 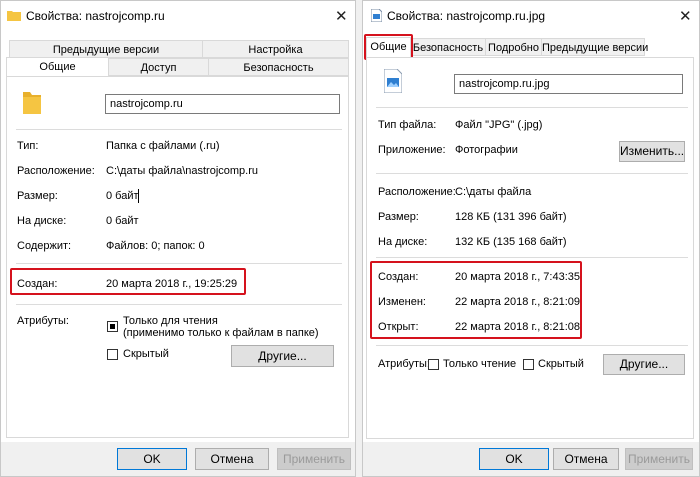 I want to click on name-field: nastrojcomp.ru, so click(x=222, y=104).